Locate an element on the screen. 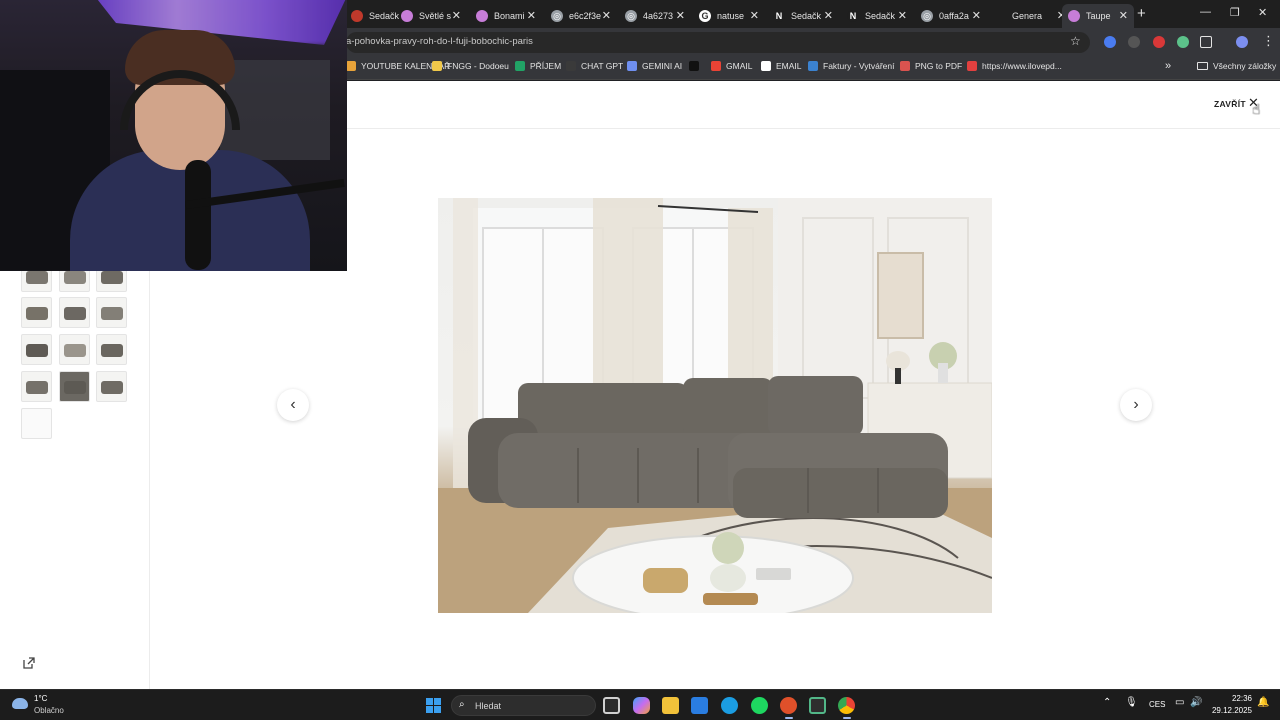 The width and height of the screenshot is (1280, 720). browser-tab: Gnatuse ✕ is located at coordinates (729, 16).